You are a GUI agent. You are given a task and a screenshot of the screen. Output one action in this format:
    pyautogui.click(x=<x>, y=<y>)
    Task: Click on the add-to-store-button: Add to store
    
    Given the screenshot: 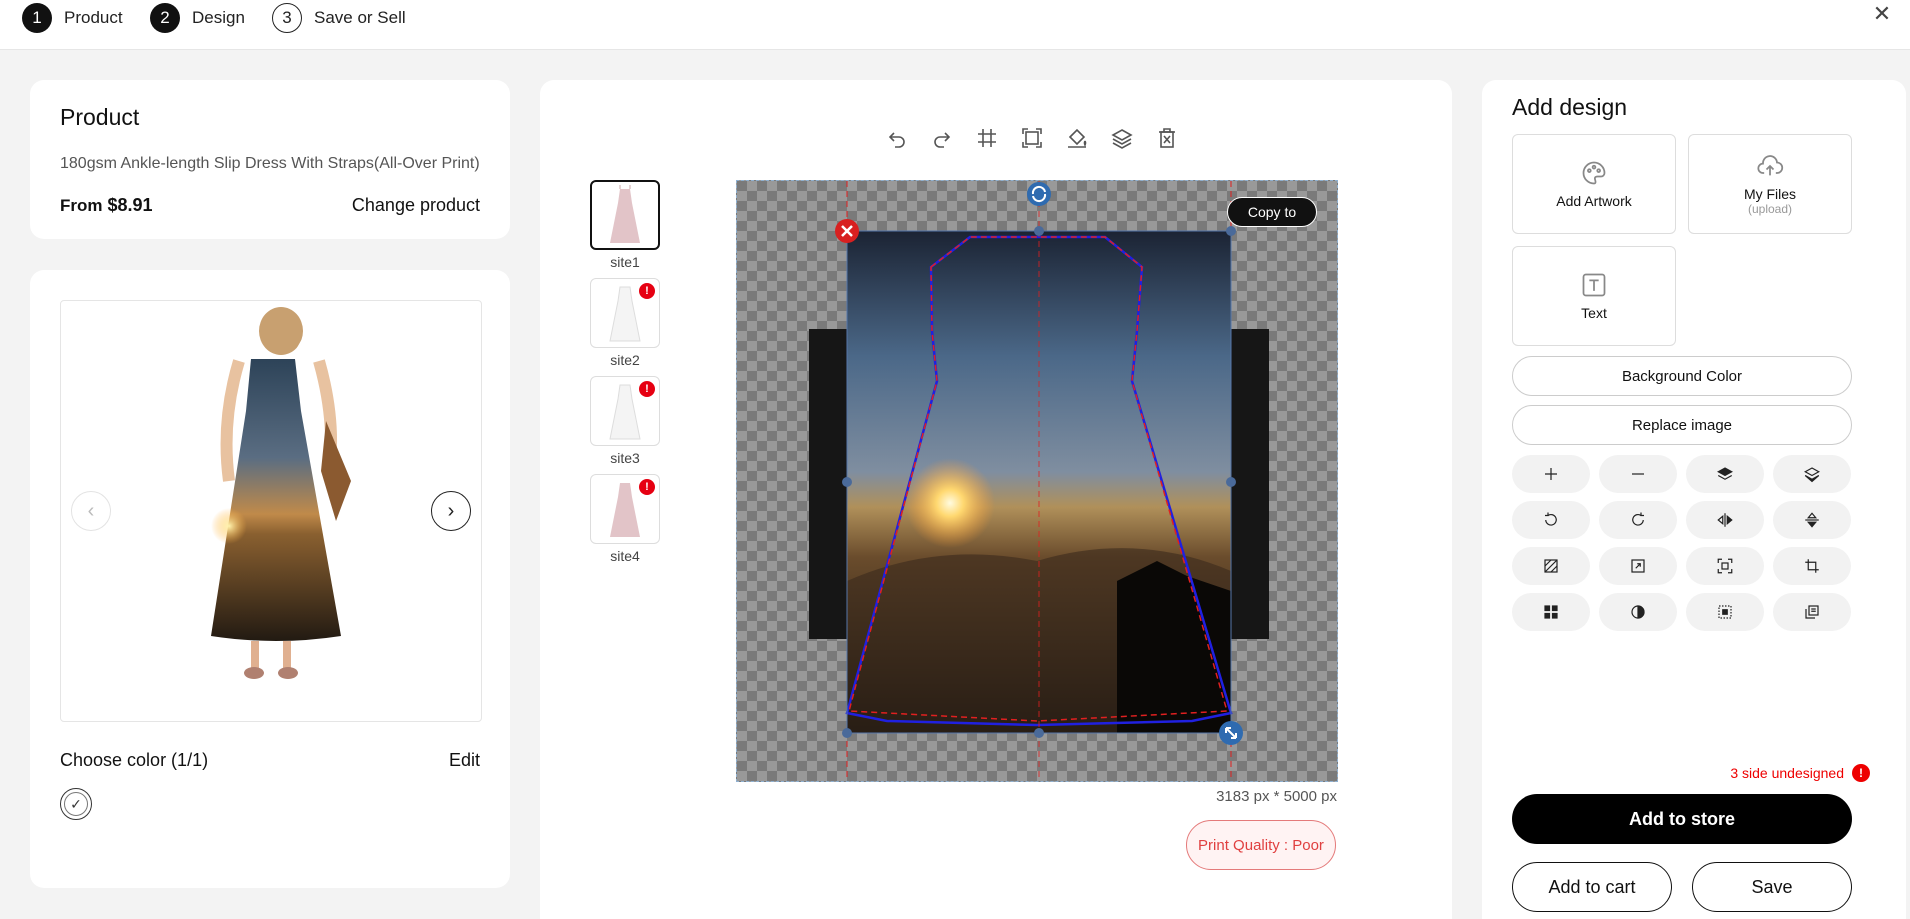 What is the action you would take?
    pyautogui.click(x=1682, y=819)
    